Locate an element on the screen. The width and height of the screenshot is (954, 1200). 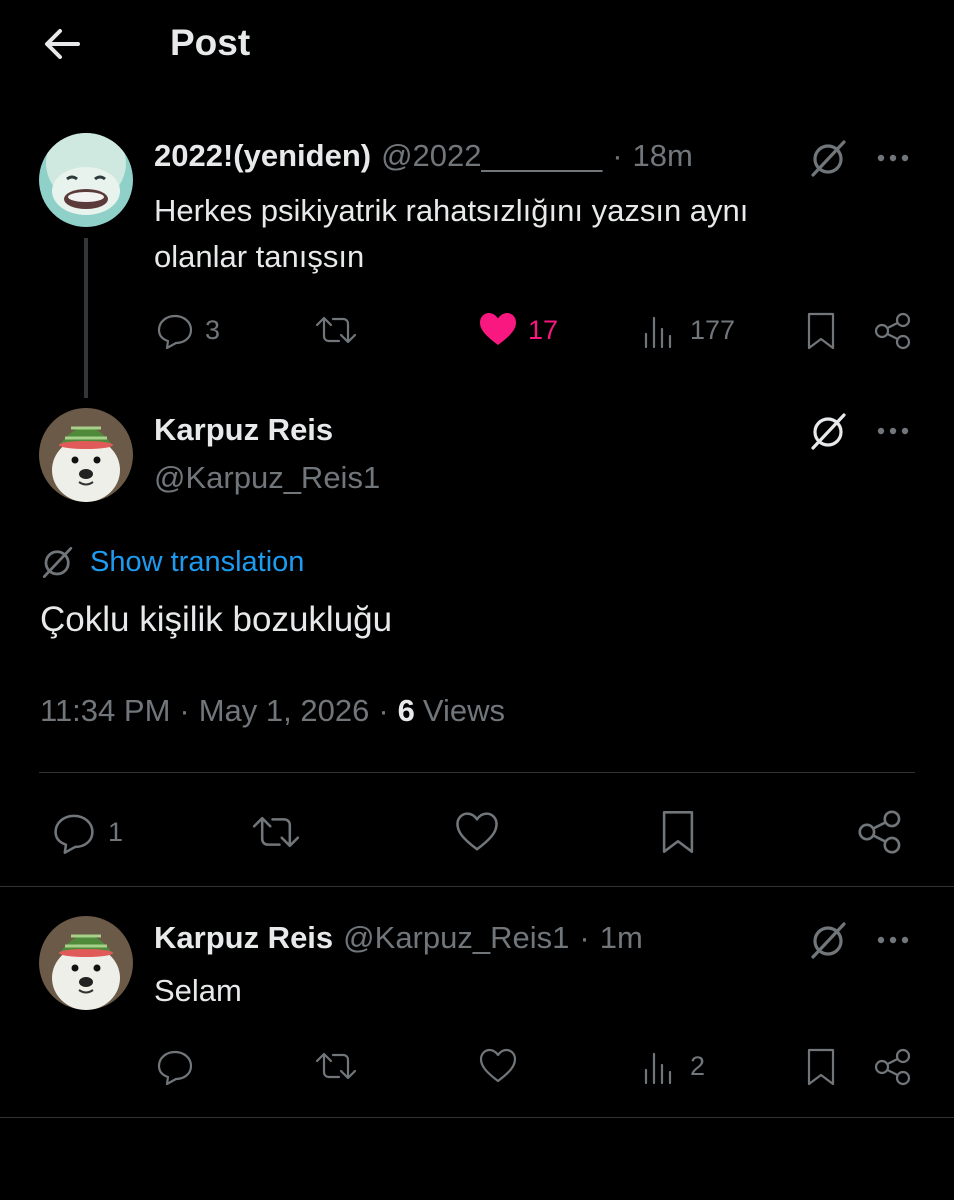
reply-button: 3 is located at coordinates (187, 330).